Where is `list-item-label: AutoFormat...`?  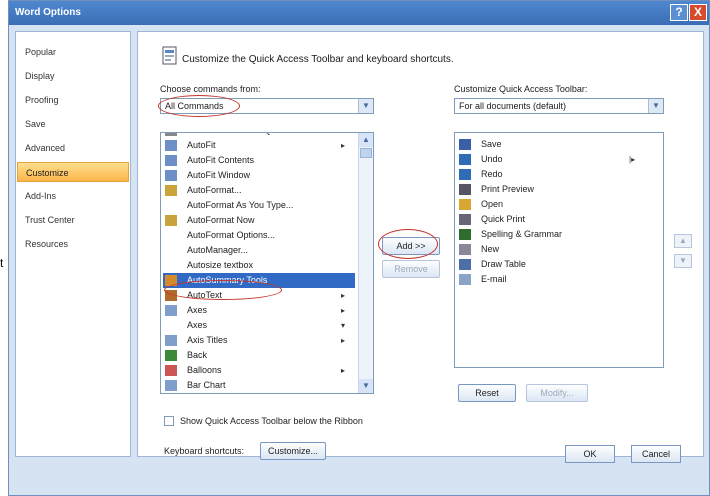 list-item-label: AutoFormat... is located at coordinates (214, 190).